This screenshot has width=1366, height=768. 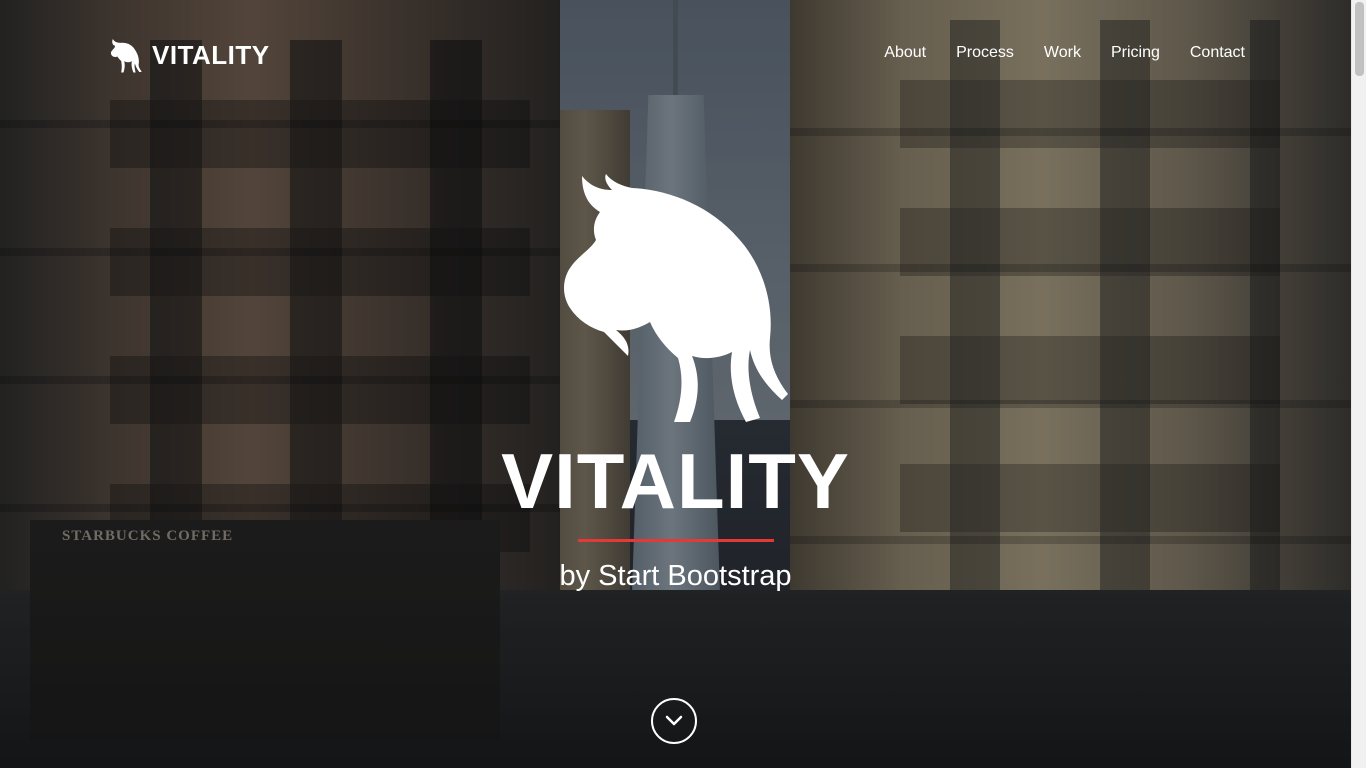 I want to click on page-scrollbar, so click(x=1358, y=384).